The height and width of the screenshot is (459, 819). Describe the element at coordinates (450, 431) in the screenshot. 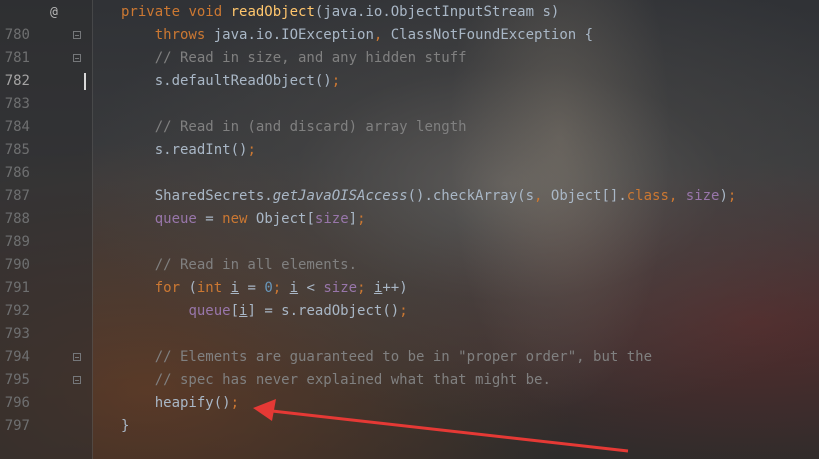

I see `arrow-shaft` at that location.